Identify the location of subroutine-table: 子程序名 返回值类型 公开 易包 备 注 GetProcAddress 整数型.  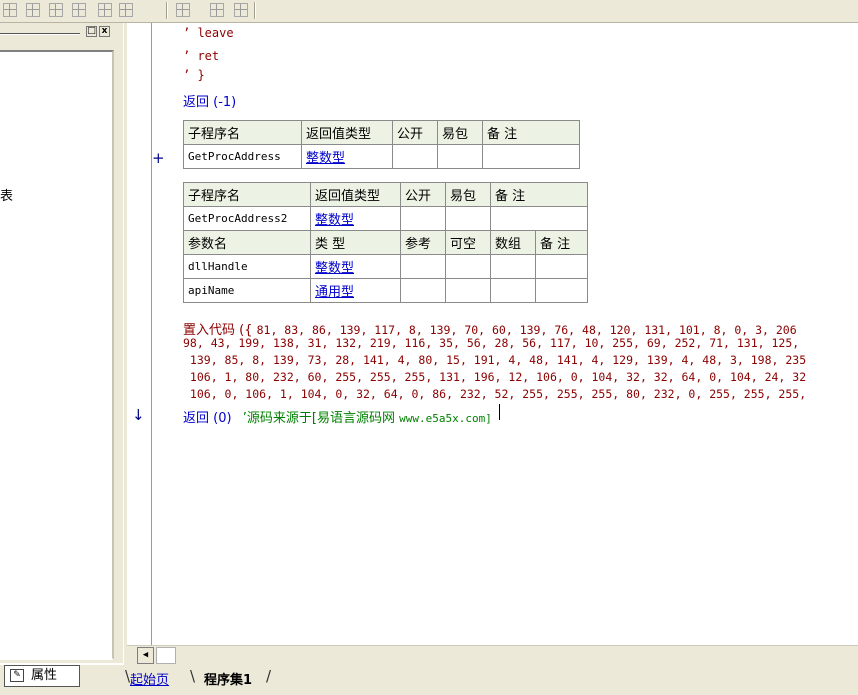
(381, 144).